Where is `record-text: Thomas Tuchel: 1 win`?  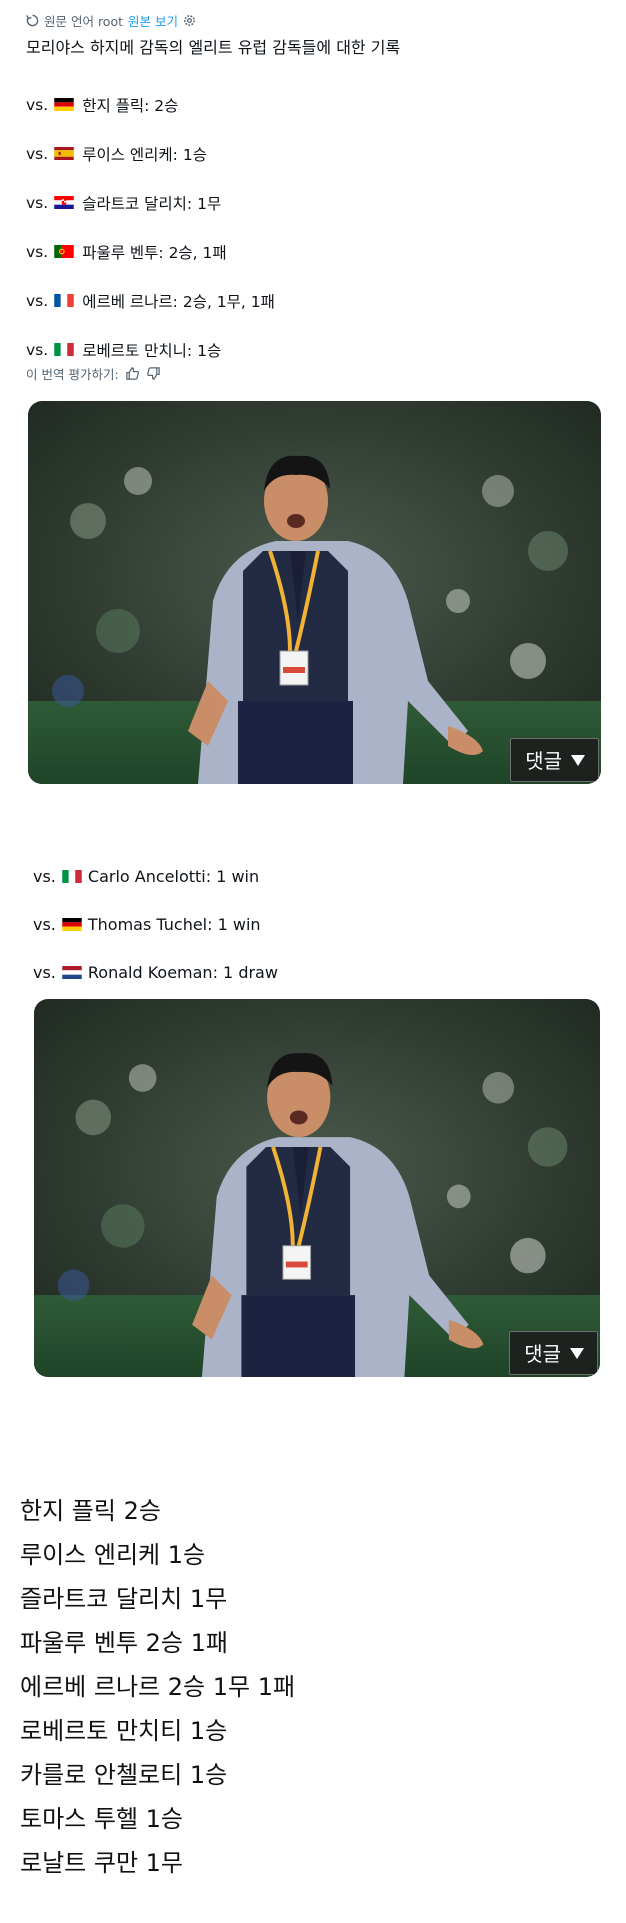
record-text: Thomas Tuchel: 1 win is located at coordinates (174, 924).